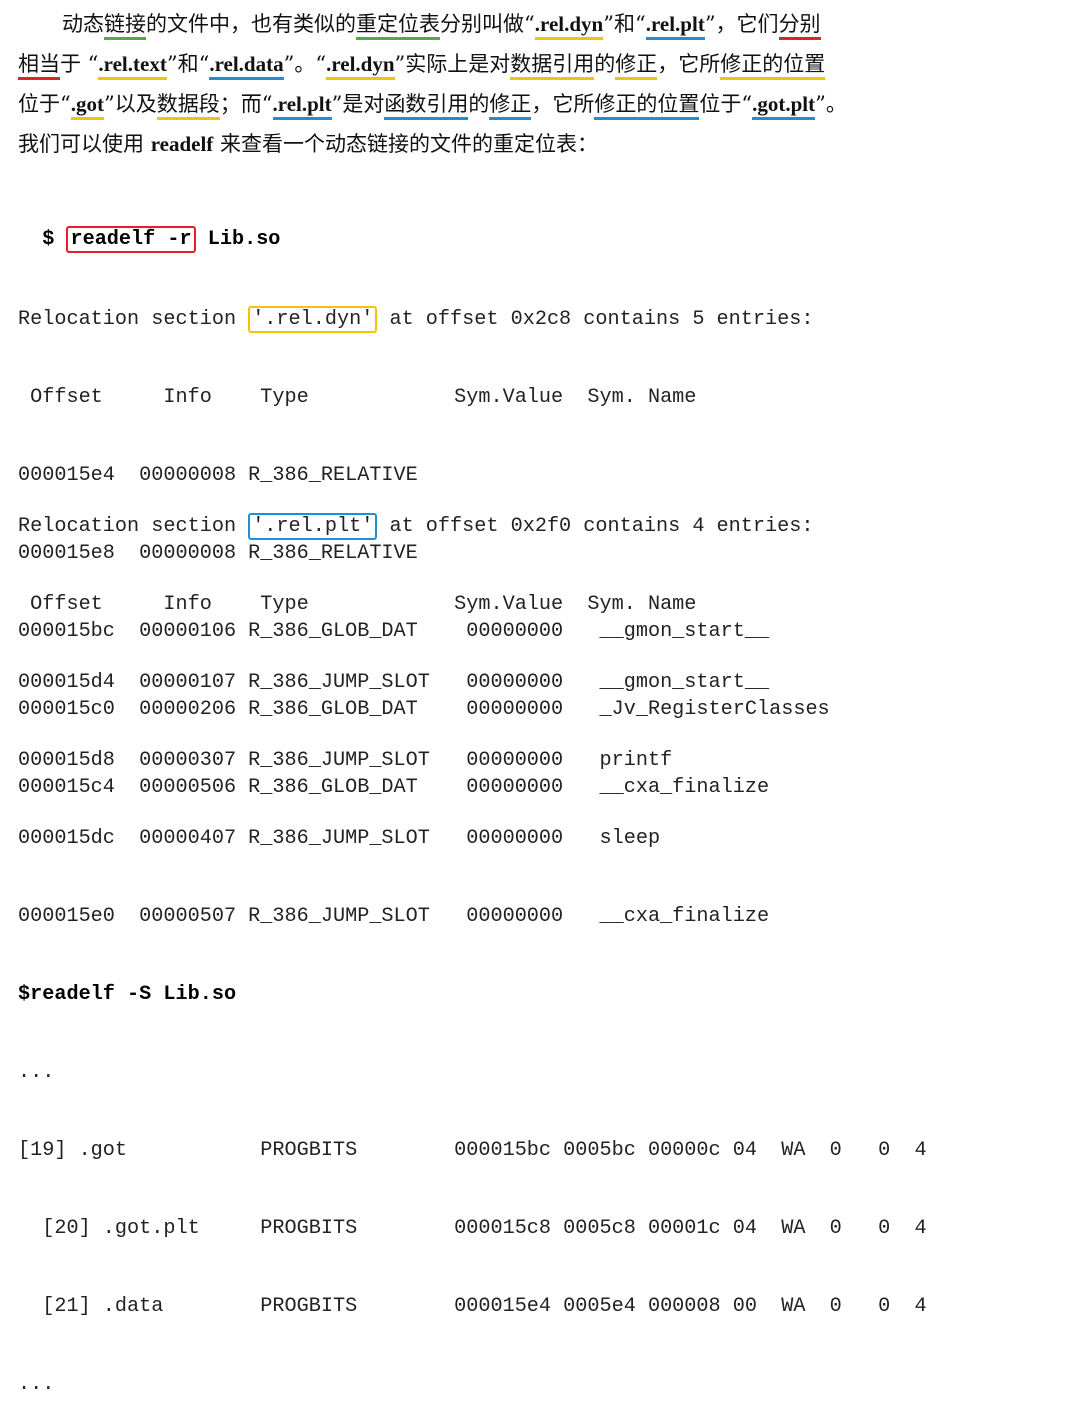  Describe the element at coordinates (784, 106) in the screenshot. I see `underlined-term: .got.plt` at that location.